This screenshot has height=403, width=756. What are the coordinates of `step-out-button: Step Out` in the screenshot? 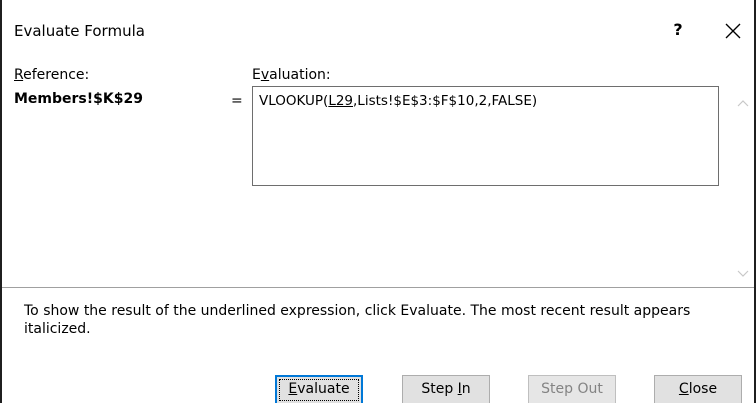 It's located at (572, 389).